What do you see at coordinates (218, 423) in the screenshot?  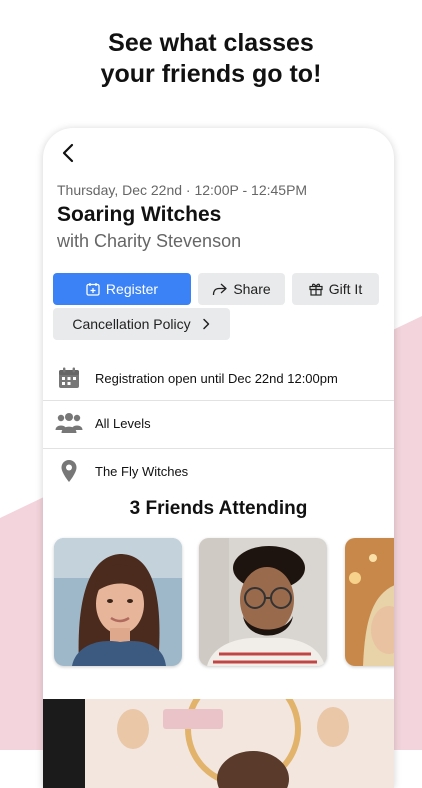 I see `levels-row: All Levels` at bounding box center [218, 423].